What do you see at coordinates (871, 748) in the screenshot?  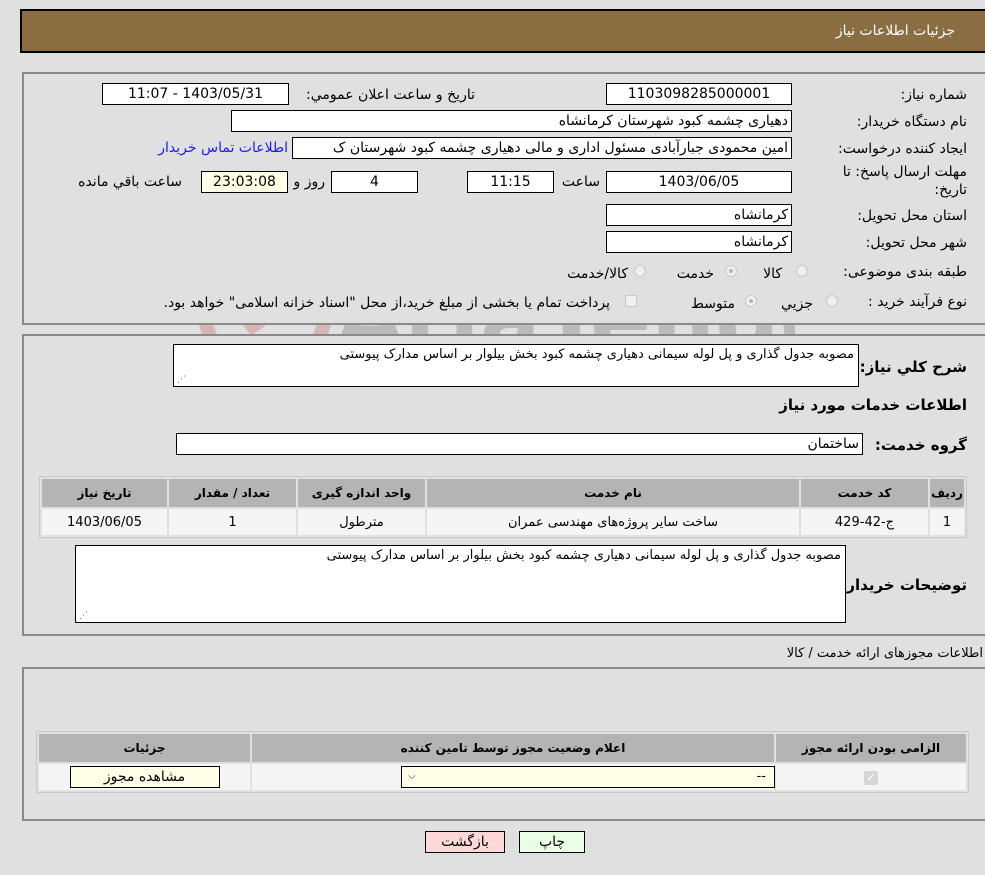 I see `col-permit-required: الزامی بودن ارائه مجوز` at bounding box center [871, 748].